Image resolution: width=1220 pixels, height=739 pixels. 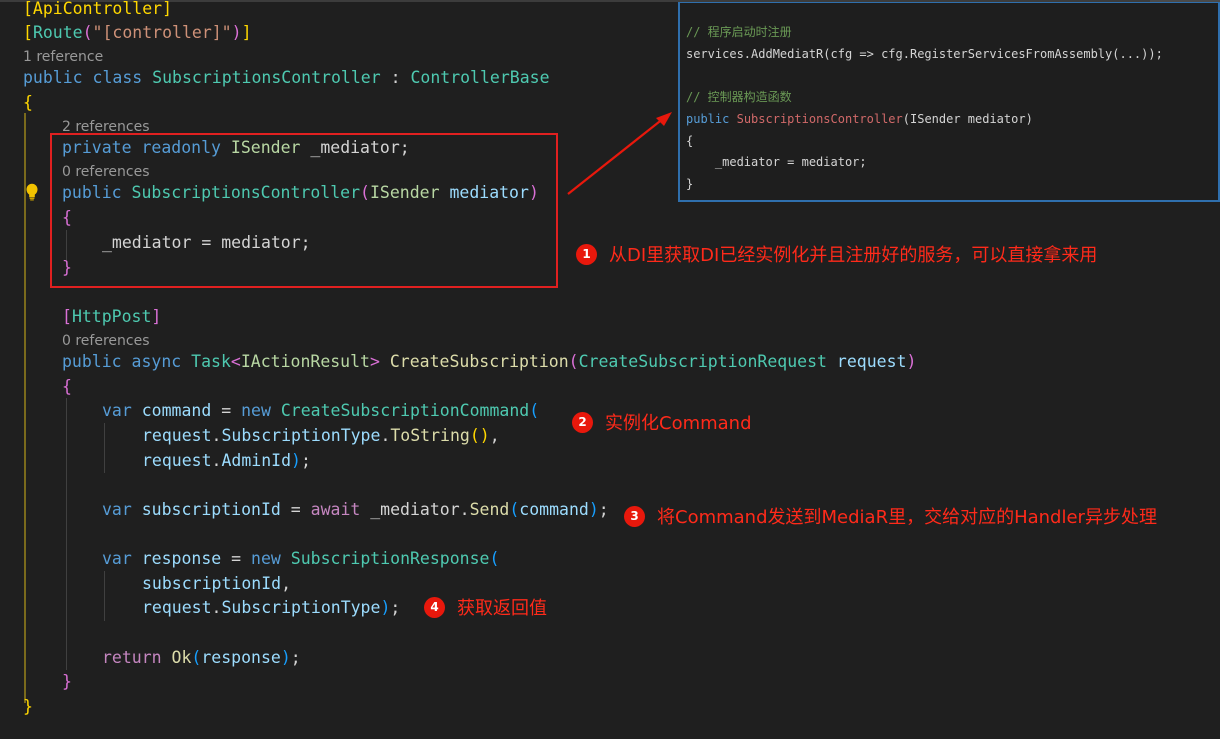 I want to click on keyword-private: private, so click(x=97, y=147).